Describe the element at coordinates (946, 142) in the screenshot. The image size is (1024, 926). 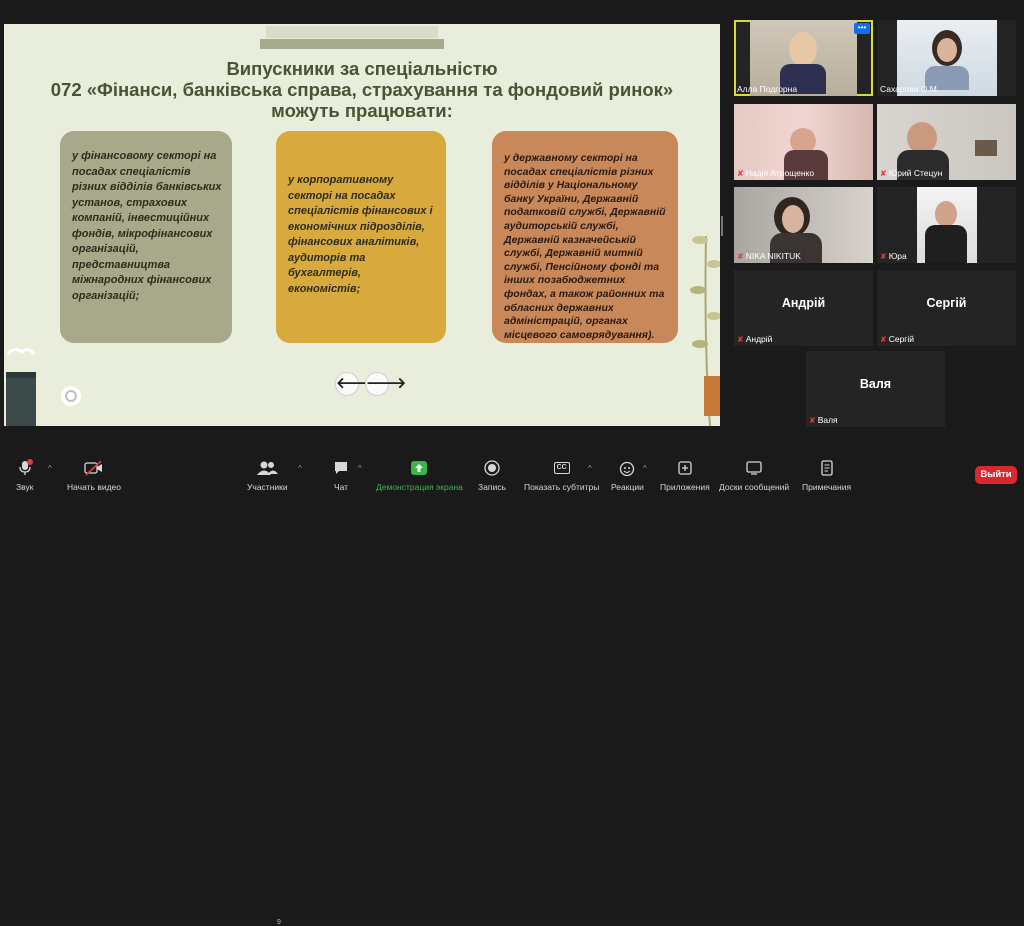
I see `participant-tile: ✘ Юрий Стецун` at that location.